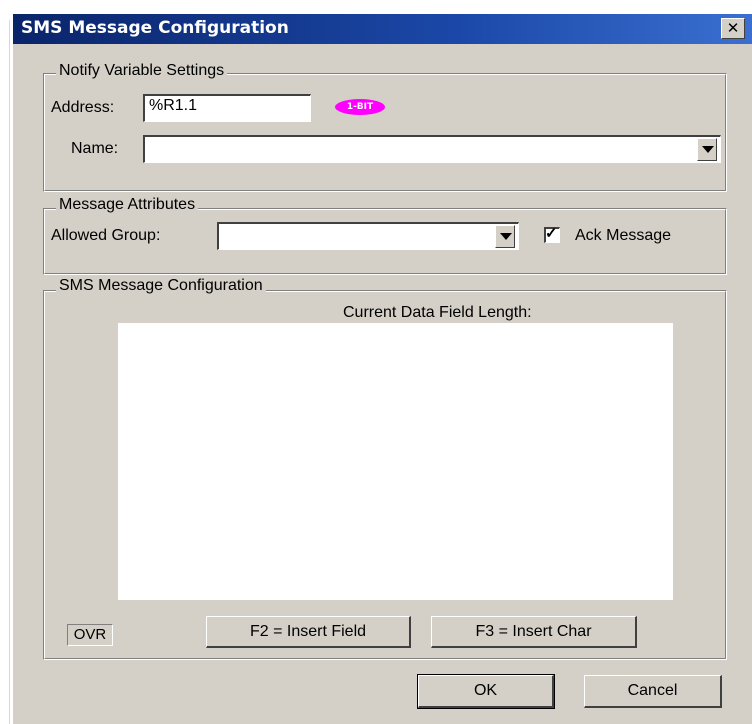 Image resolution: width=752 pixels, height=724 pixels. I want to click on insert-field-button: F2 = Insert Field, so click(308, 632).